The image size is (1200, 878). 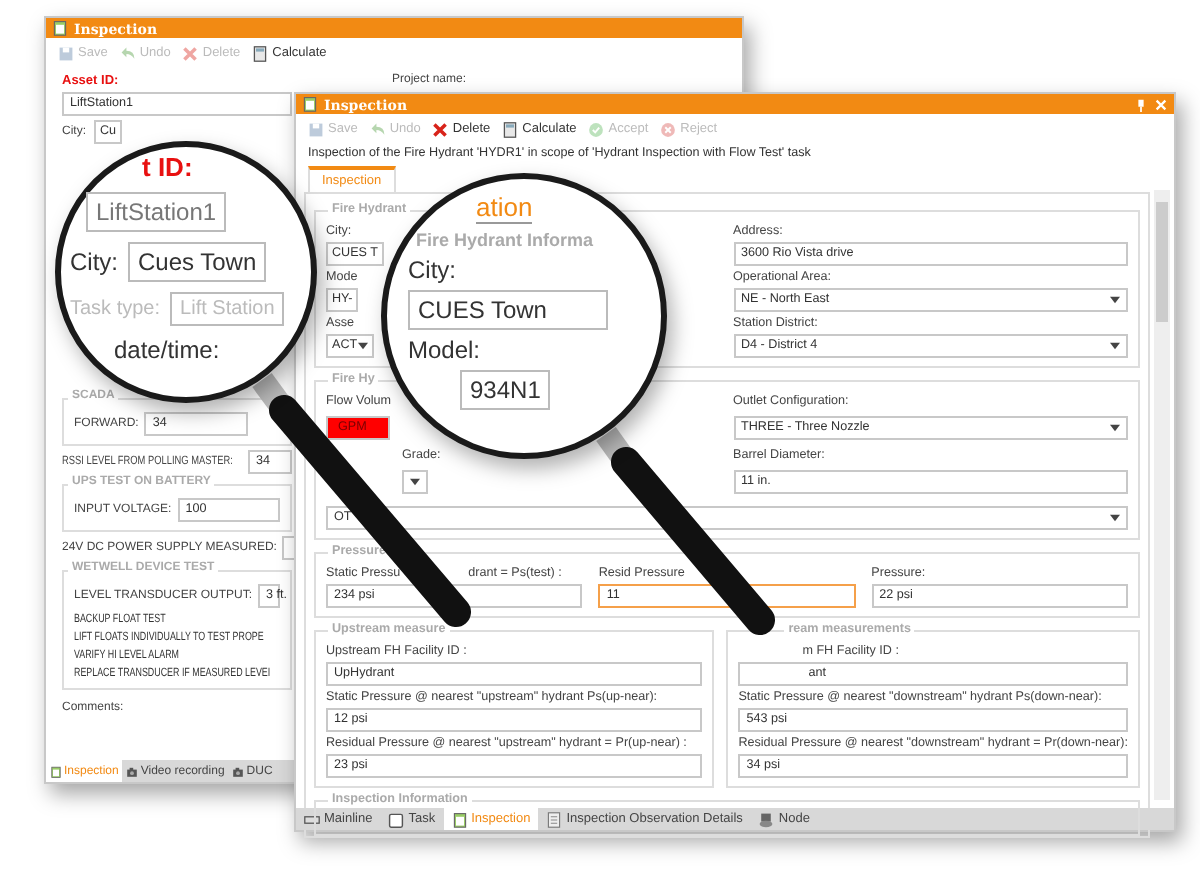 I want to click on input-field: Cues Town, so click(x=197, y=262).